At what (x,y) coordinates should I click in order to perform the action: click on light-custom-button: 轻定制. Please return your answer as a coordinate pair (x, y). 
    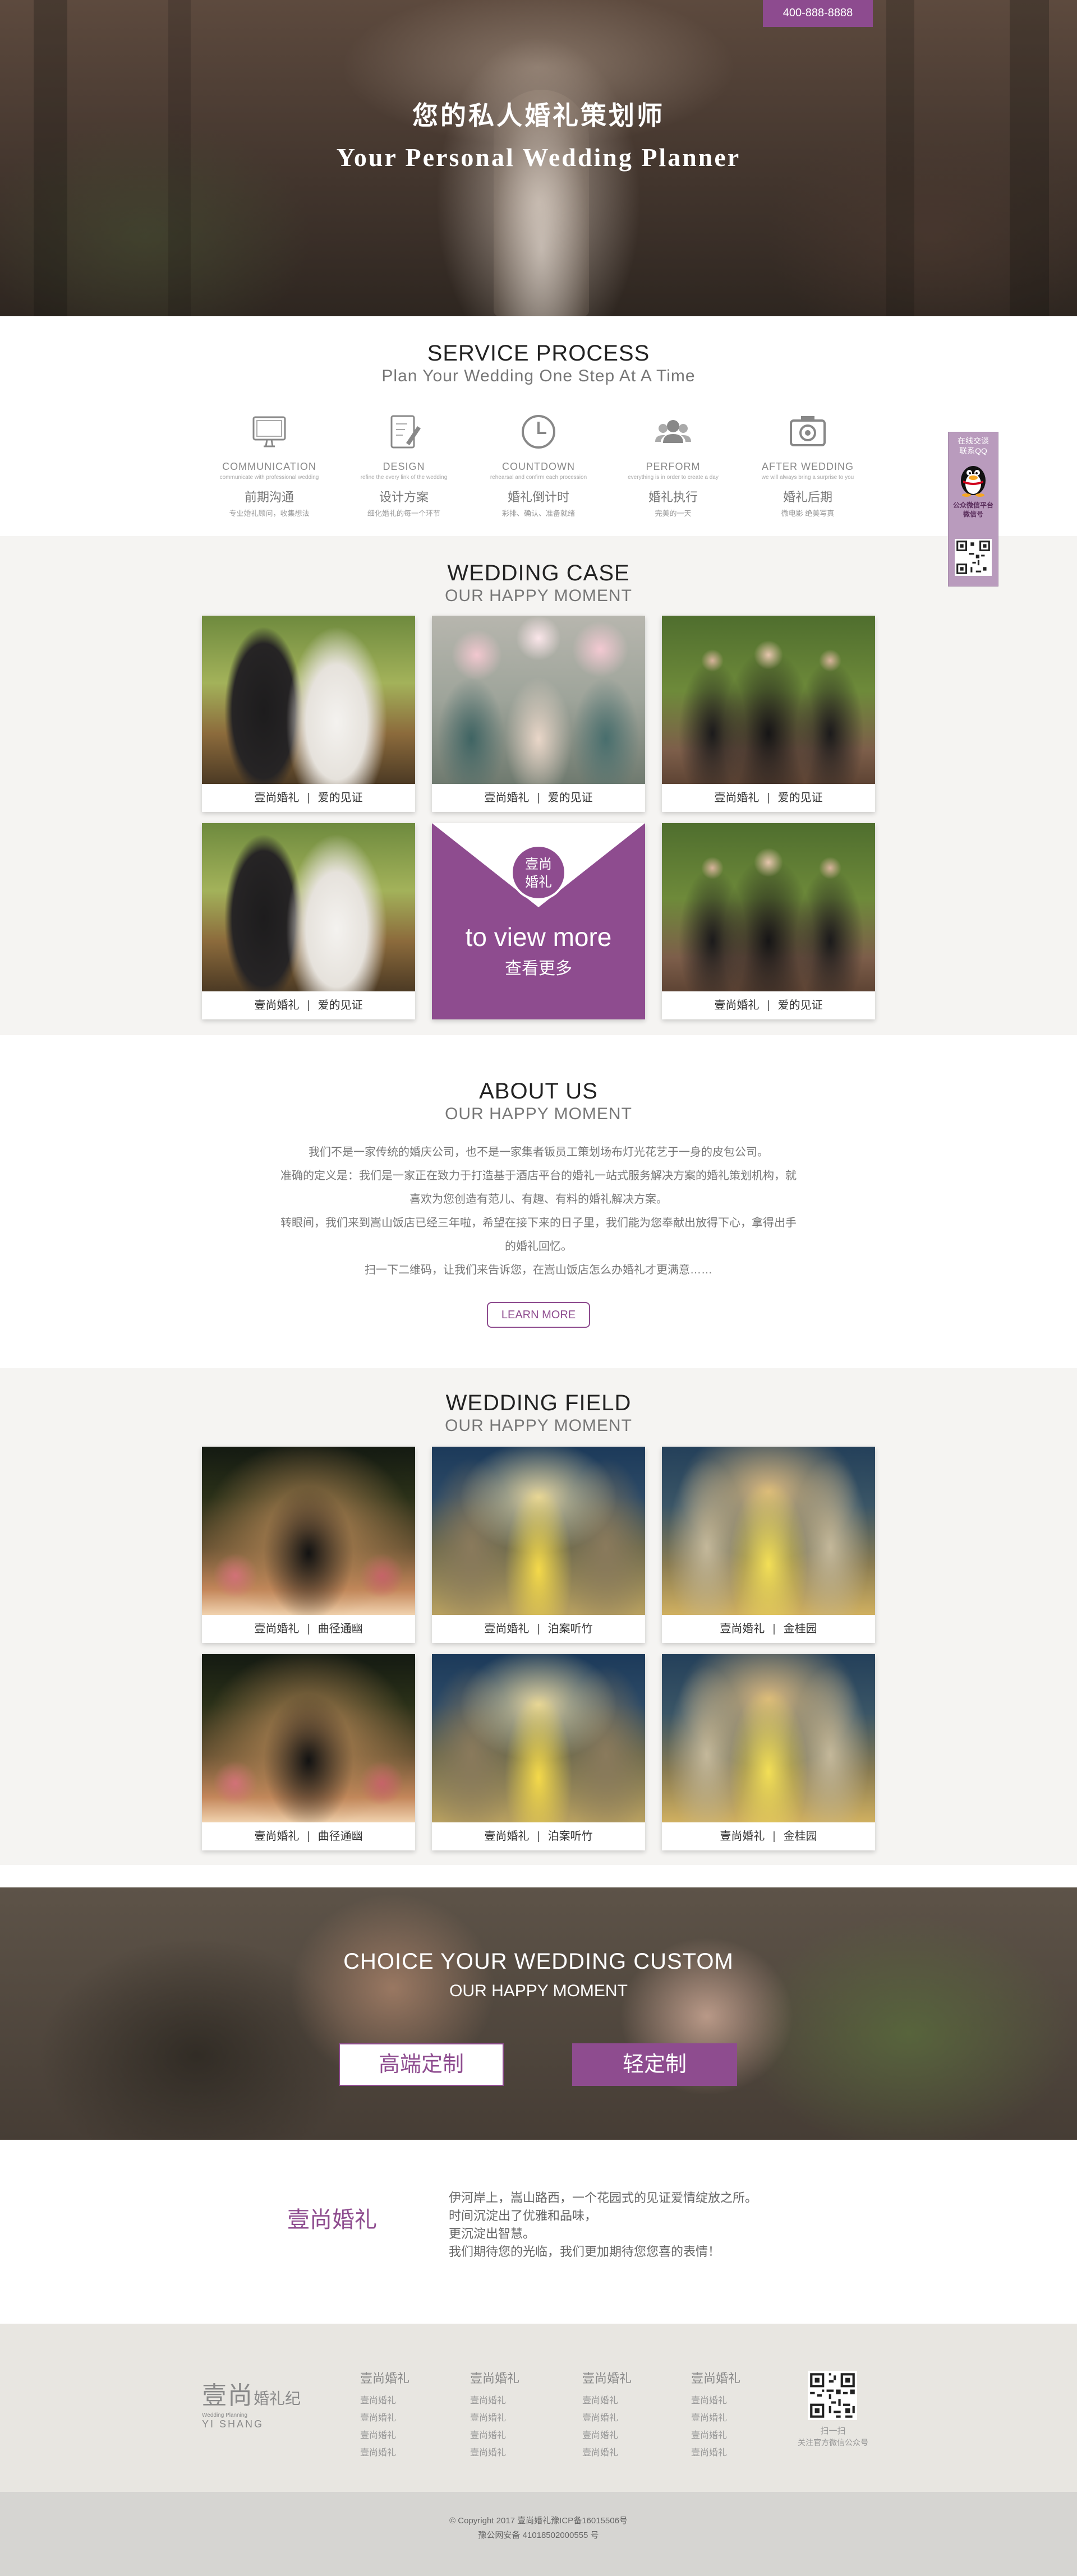
    Looking at the image, I should click on (654, 2064).